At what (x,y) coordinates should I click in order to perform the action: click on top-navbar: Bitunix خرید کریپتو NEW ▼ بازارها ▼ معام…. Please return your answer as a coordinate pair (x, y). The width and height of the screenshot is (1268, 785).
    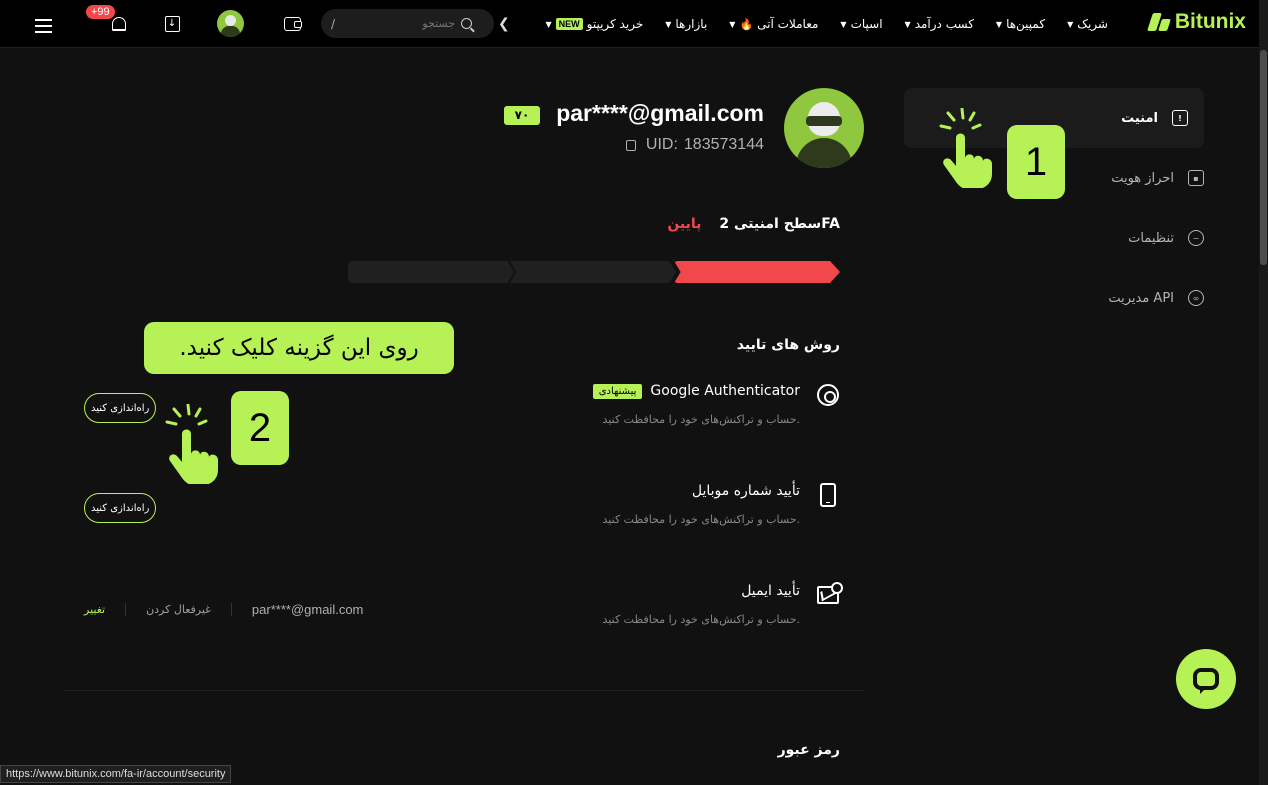
    Looking at the image, I should click on (634, 24).